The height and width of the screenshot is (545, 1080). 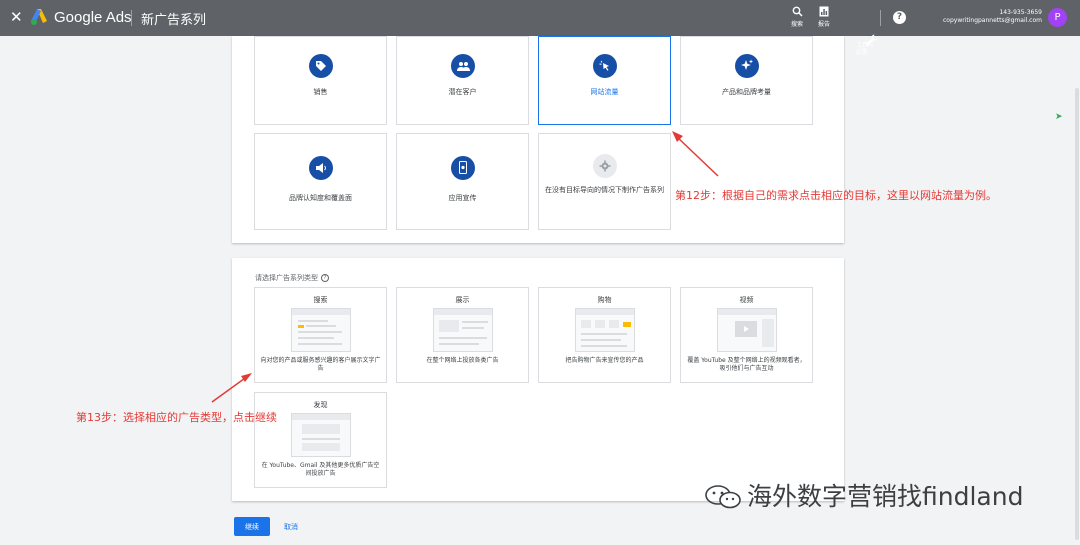 I want to click on campaign-type-display: 展示 在整个网络上投放各类广告, so click(x=462, y=335).